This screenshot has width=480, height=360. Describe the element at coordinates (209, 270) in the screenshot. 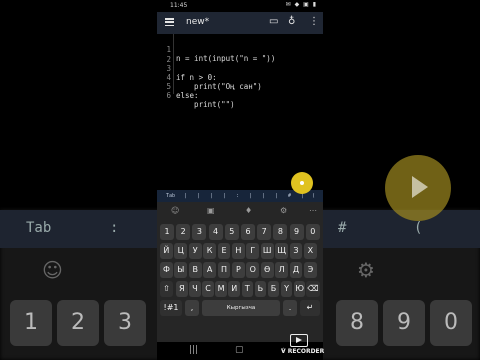

I see `key: А` at that location.